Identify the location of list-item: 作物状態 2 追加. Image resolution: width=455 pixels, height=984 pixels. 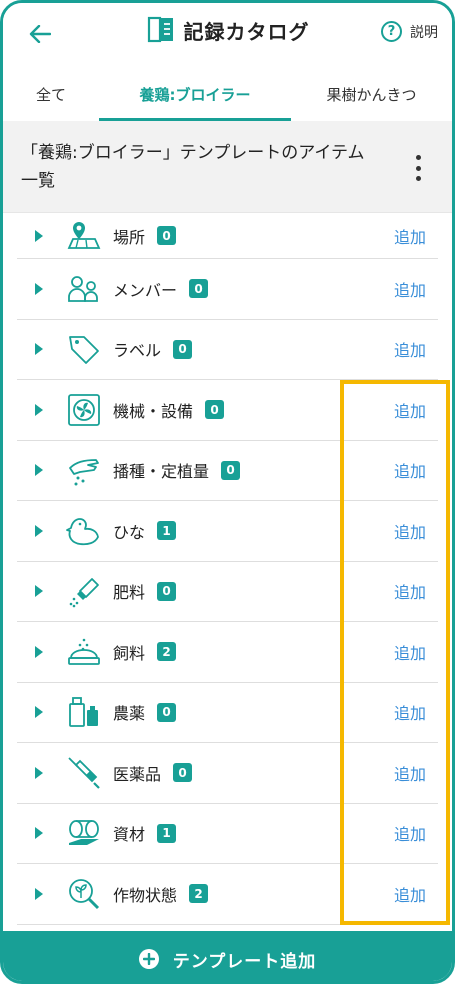
(227, 894).